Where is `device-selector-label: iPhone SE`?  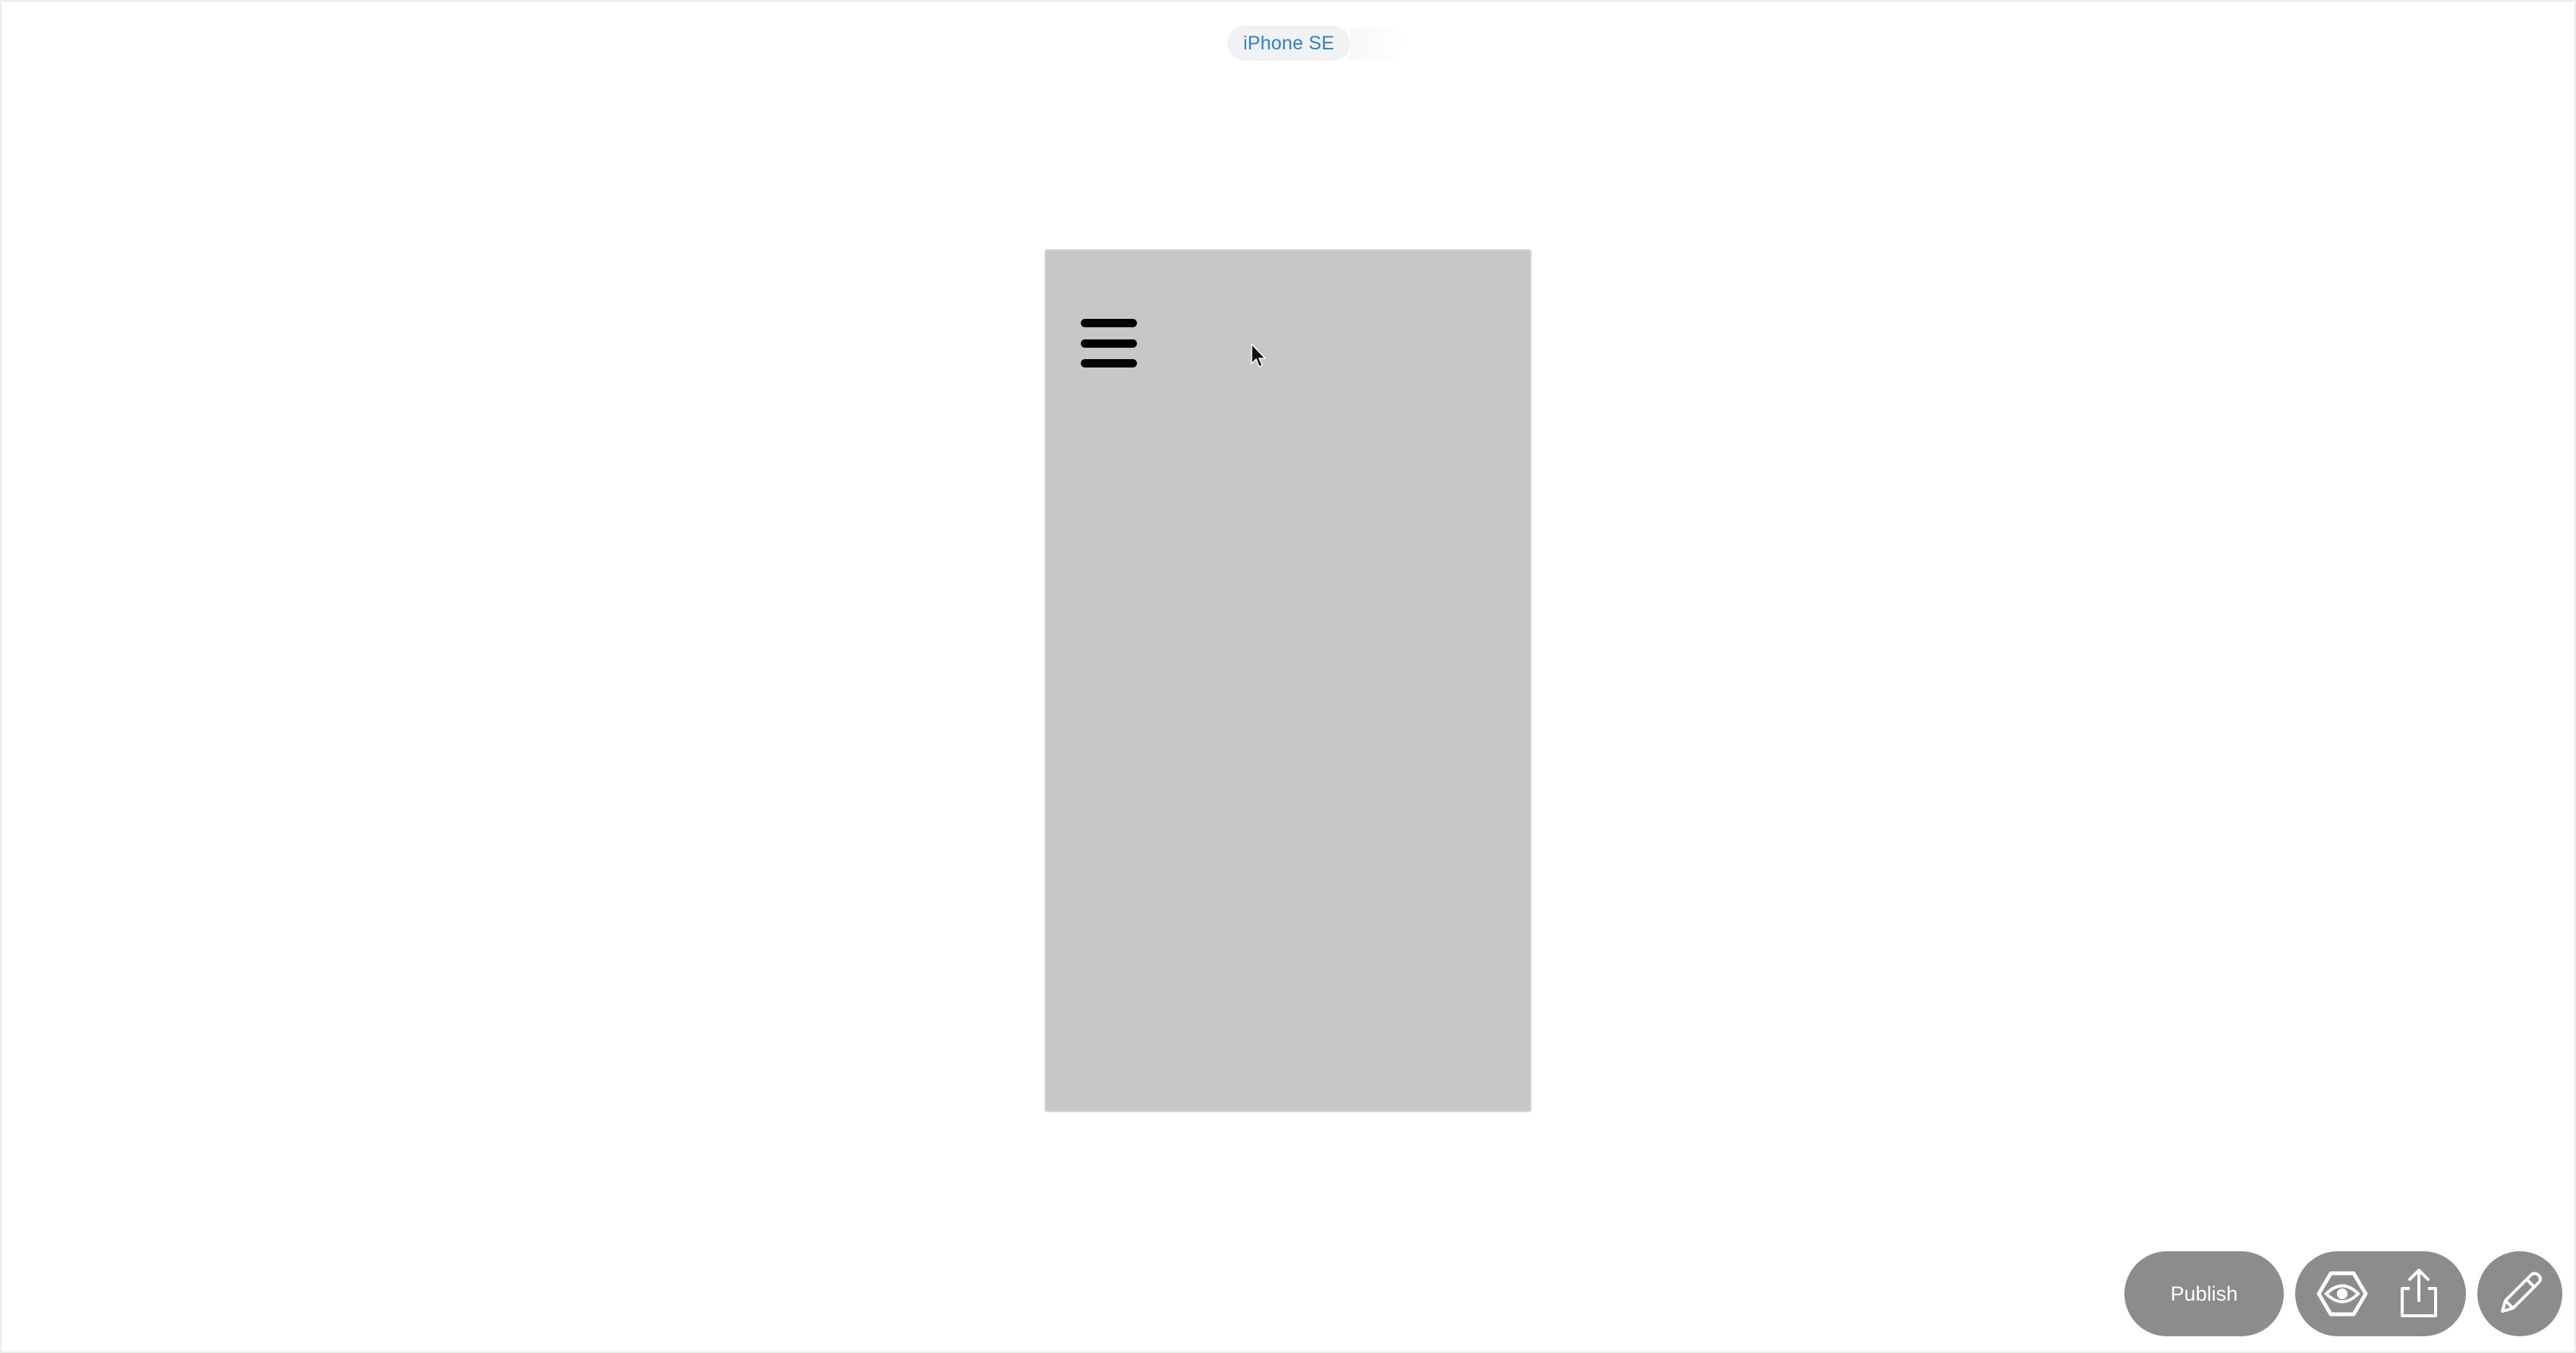
device-selector-label: iPhone SE is located at coordinates (1288, 43).